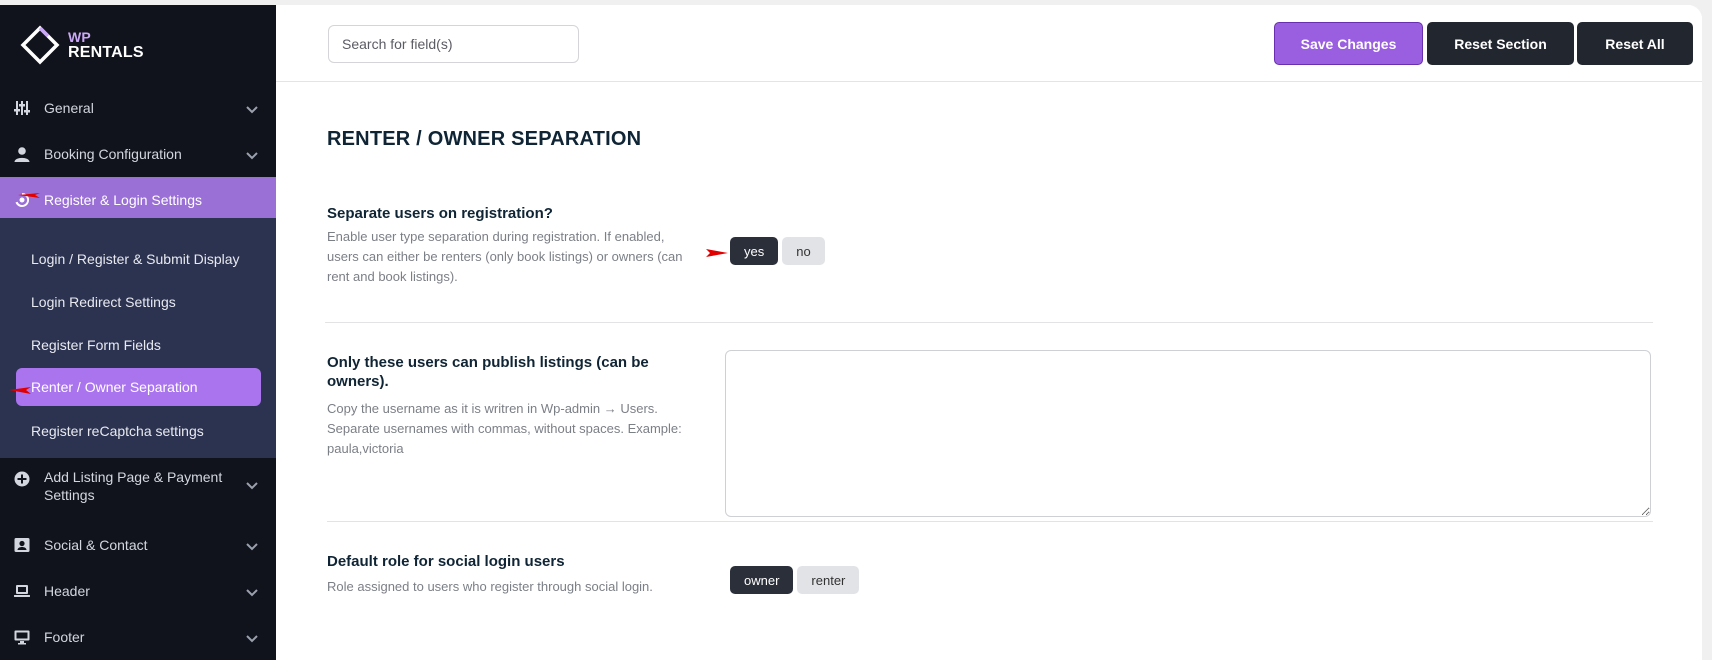 The height and width of the screenshot is (660, 1712). I want to click on save-changes-button: Save Changes, so click(1348, 43).